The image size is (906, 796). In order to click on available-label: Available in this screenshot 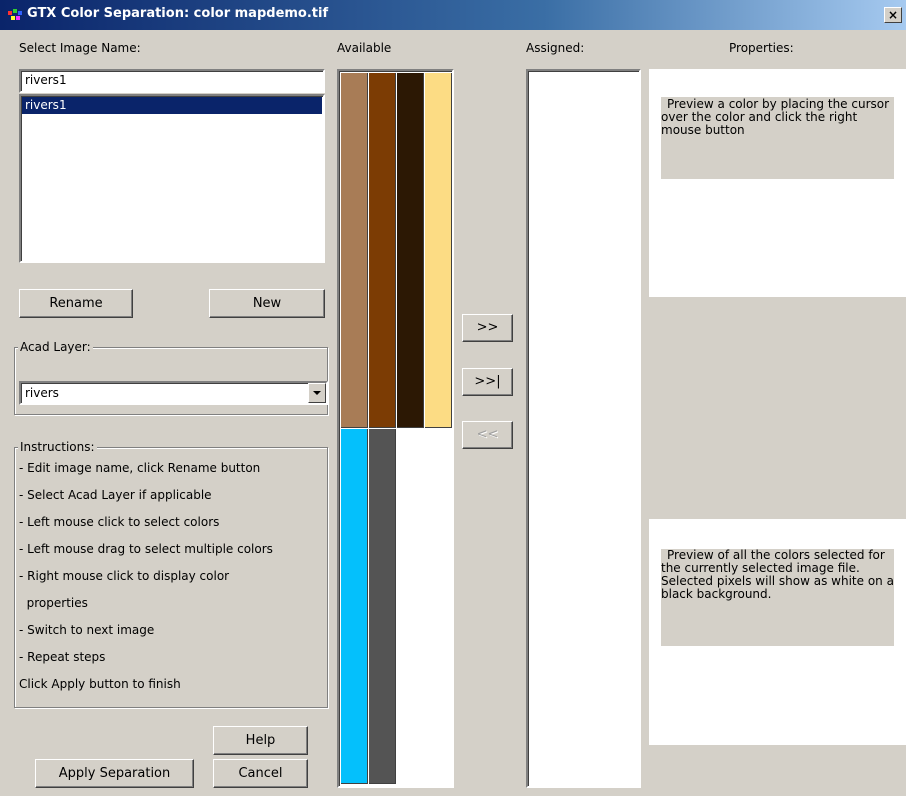, I will do `click(364, 48)`.